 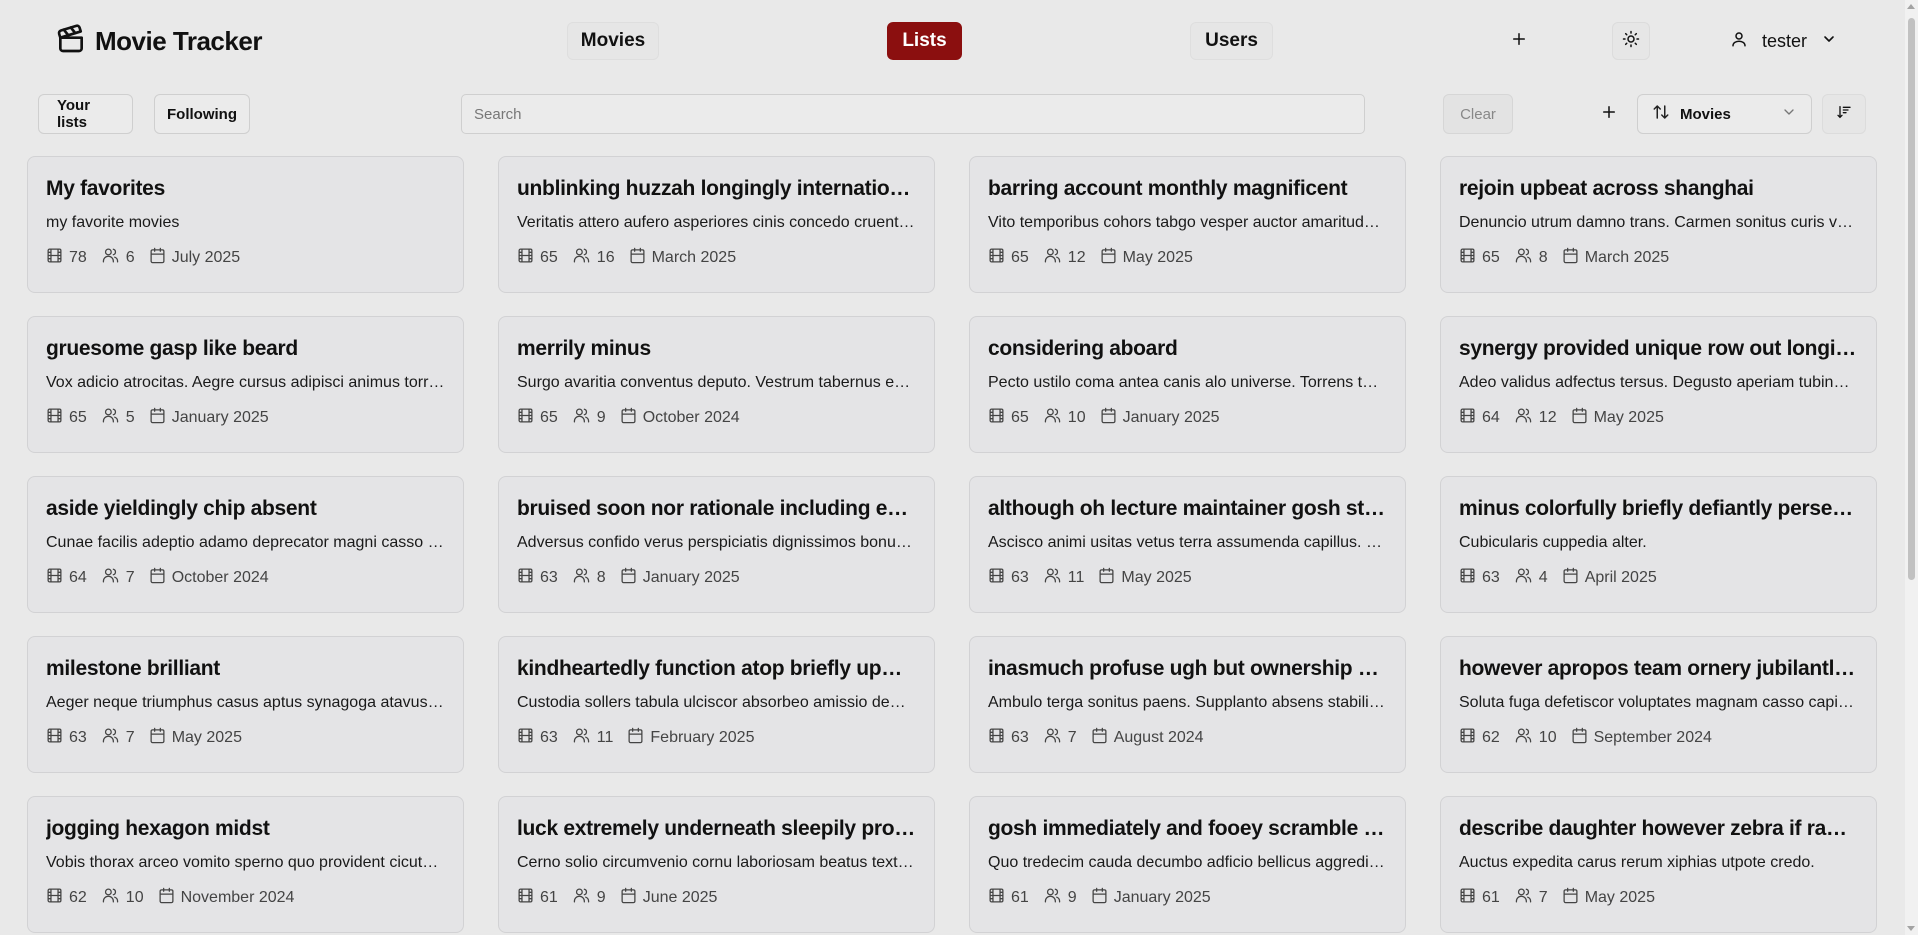 I want to click on list-meta: 63 11 May 2025, so click(x=1187, y=578).